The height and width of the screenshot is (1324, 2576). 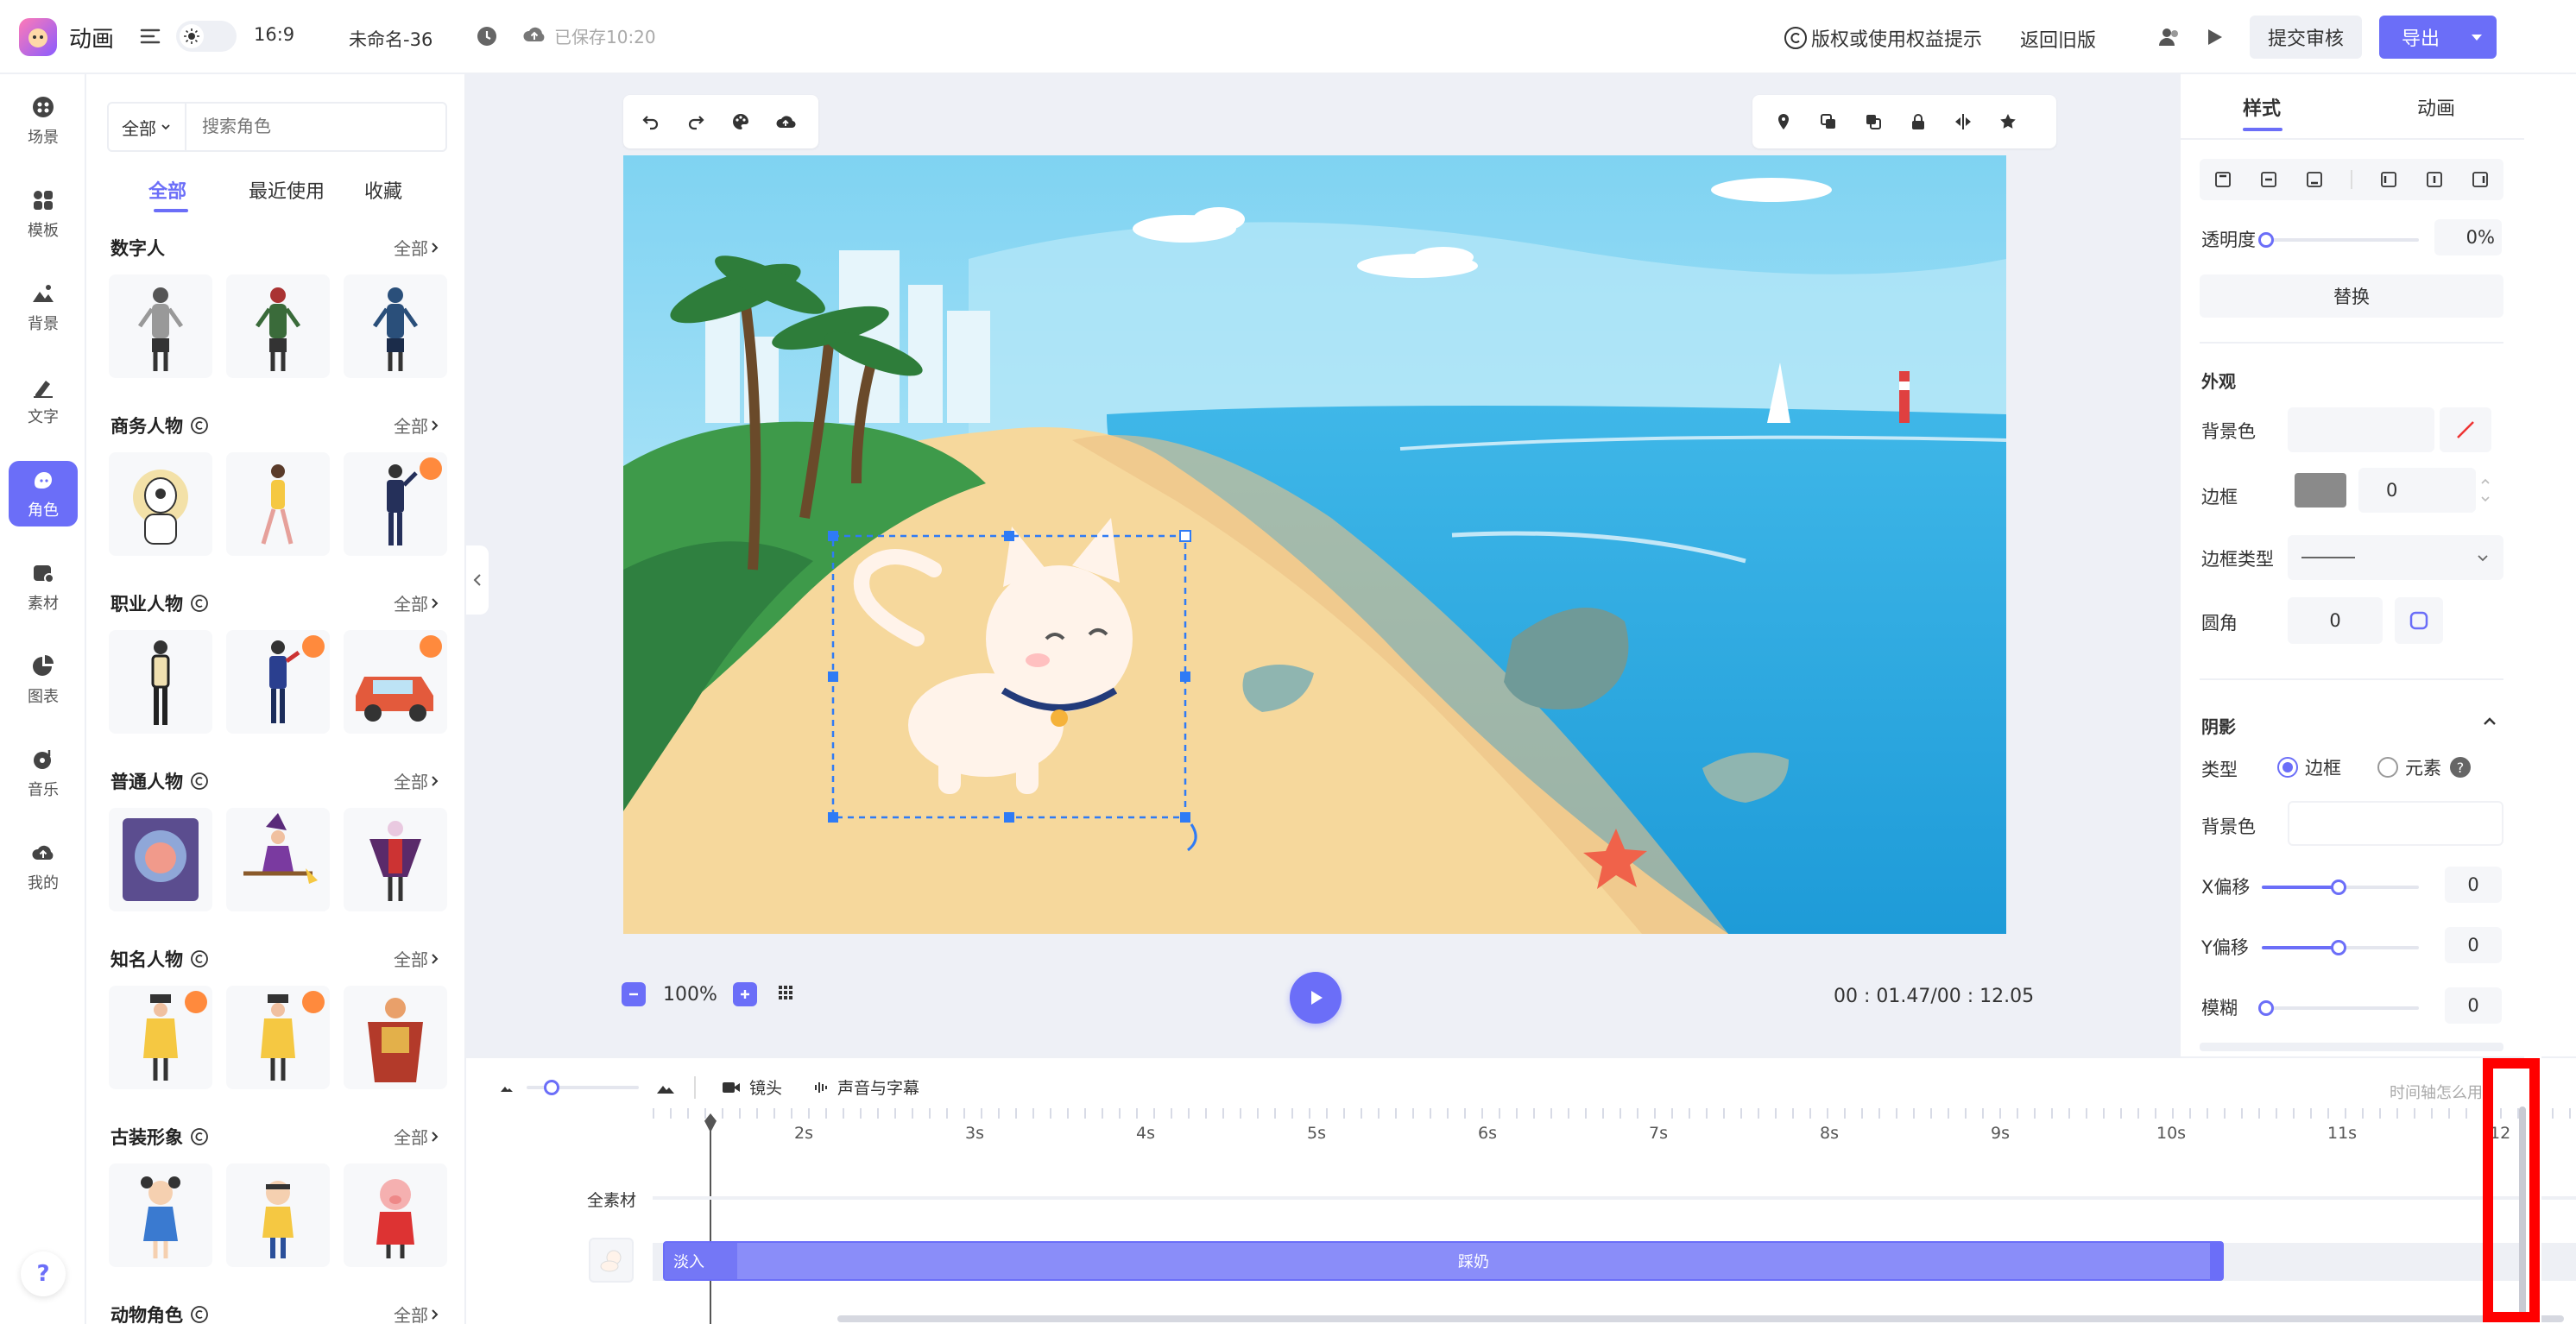 What do you see at coordinates (744, 994) in the screenshot?
I see `zoom-in-button` at bounding box center [744, 994].